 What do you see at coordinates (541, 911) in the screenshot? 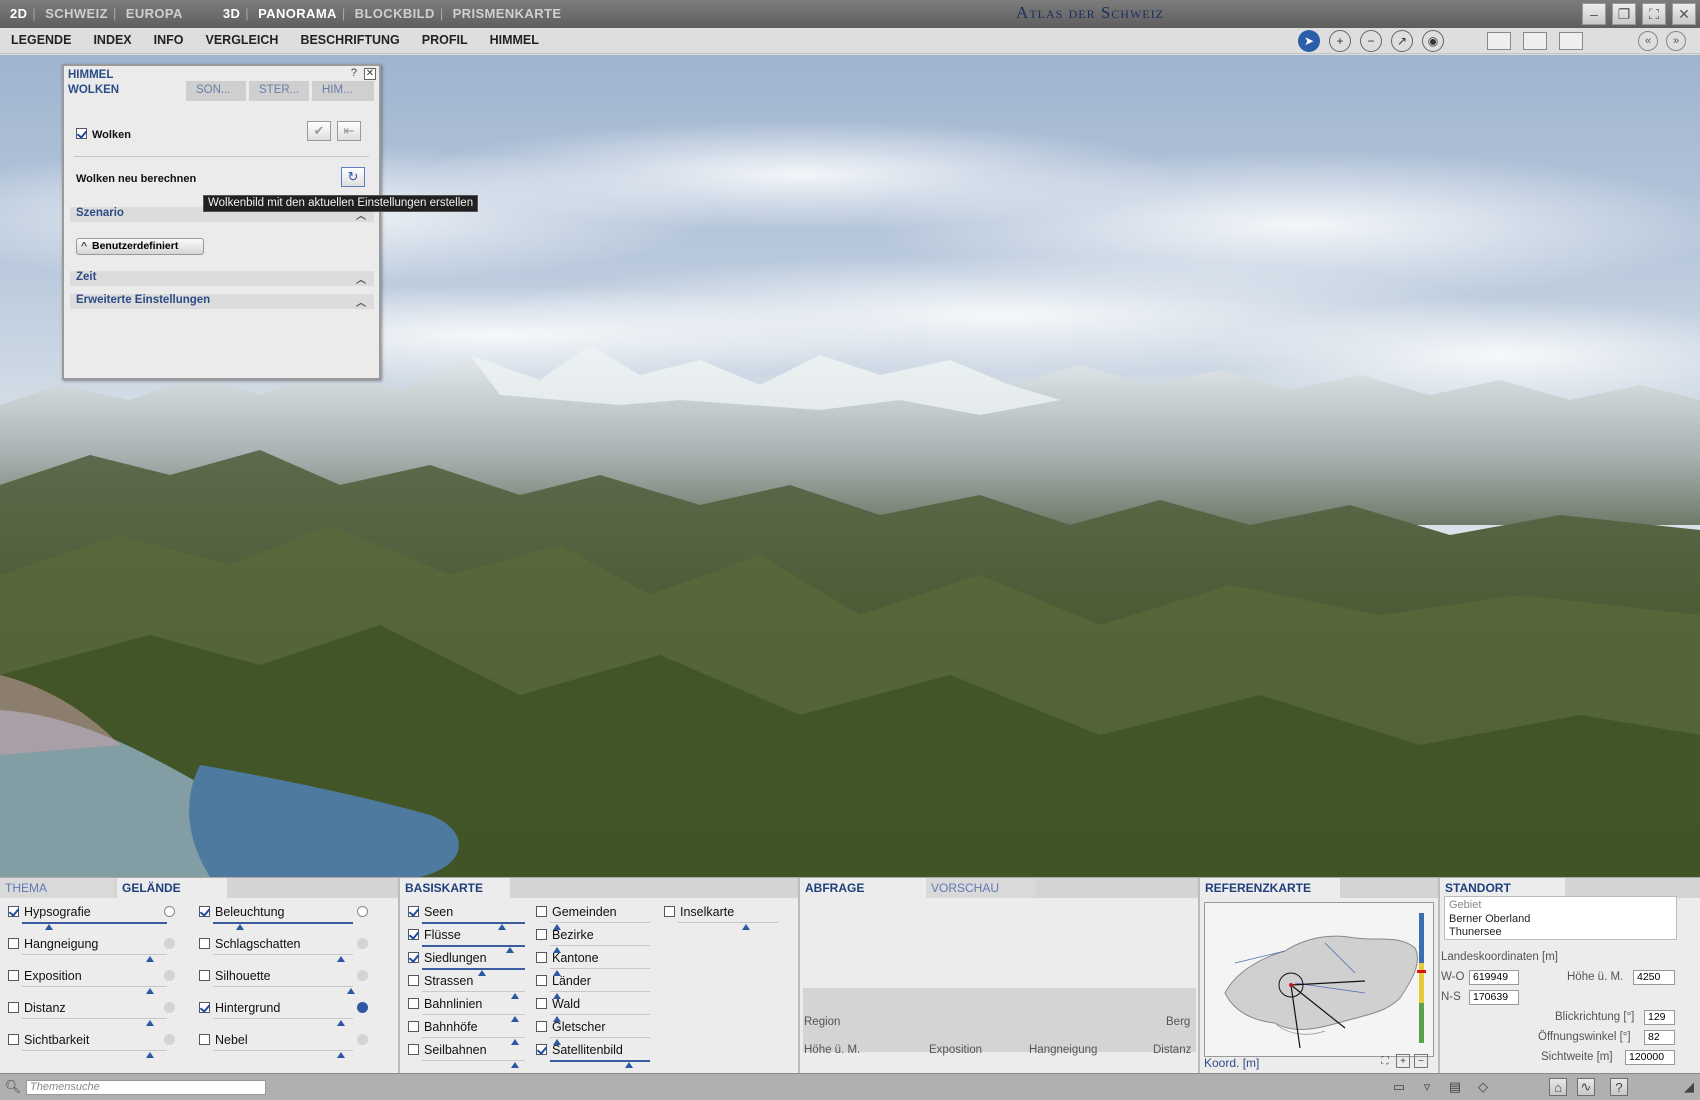
I see `basiskarte-gemeinden-checkbox` at bounding box center [541, 911].